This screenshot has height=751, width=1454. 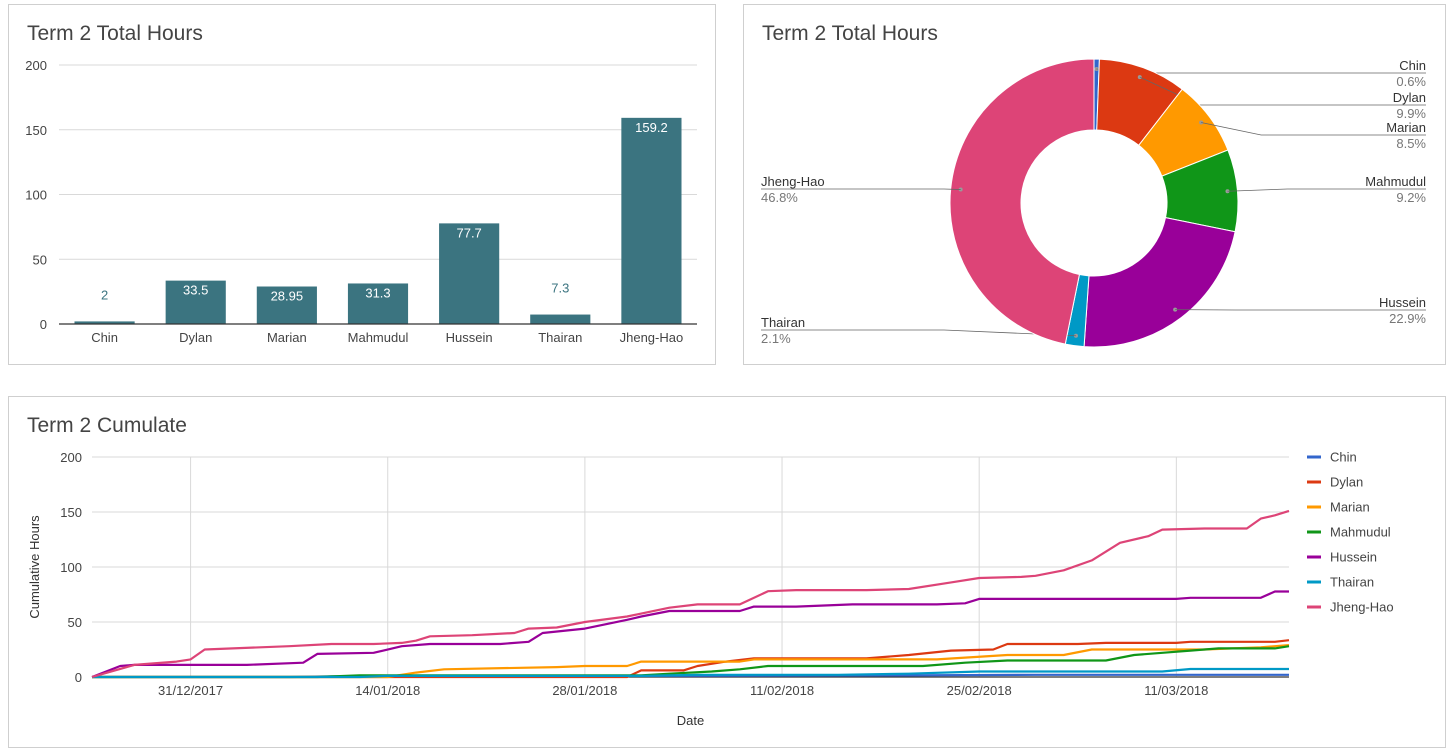 I want to click on line-x-axis-title: Date, so click(x=690, y=720).